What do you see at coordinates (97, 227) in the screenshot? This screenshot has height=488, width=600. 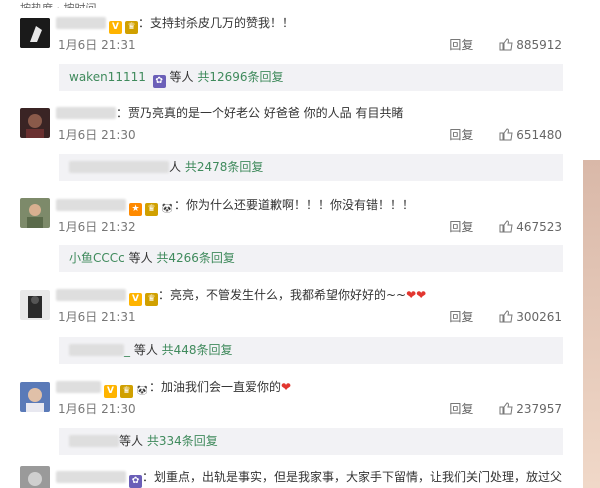 I see `comment-time: 1月6日 21:32` at bounding box center [97, 227].